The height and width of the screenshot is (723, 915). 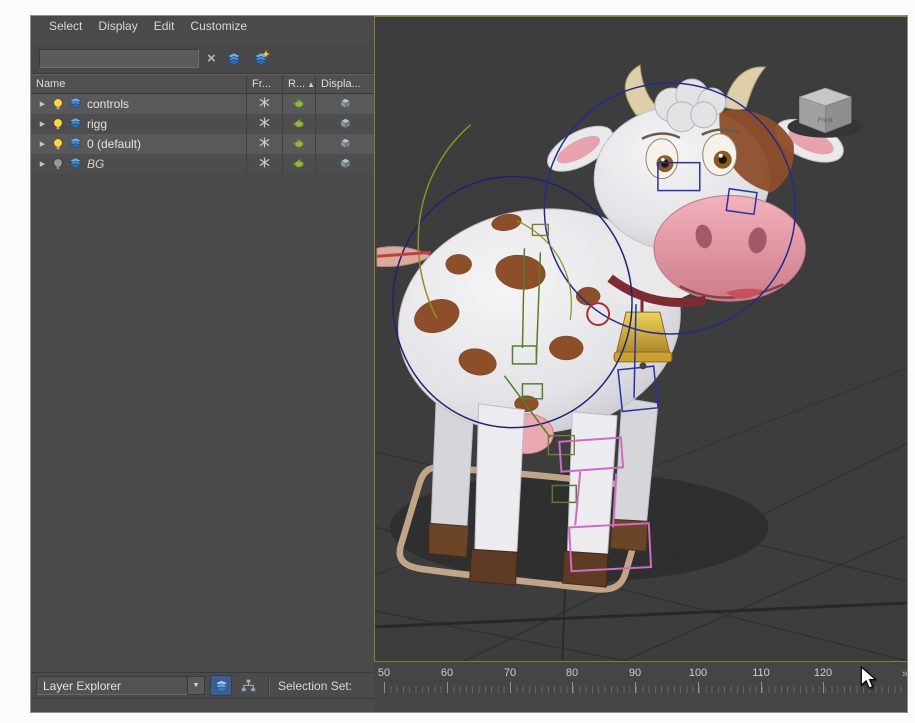 I want to click on table-row: ▶ controls, so click(x=202, y=104).